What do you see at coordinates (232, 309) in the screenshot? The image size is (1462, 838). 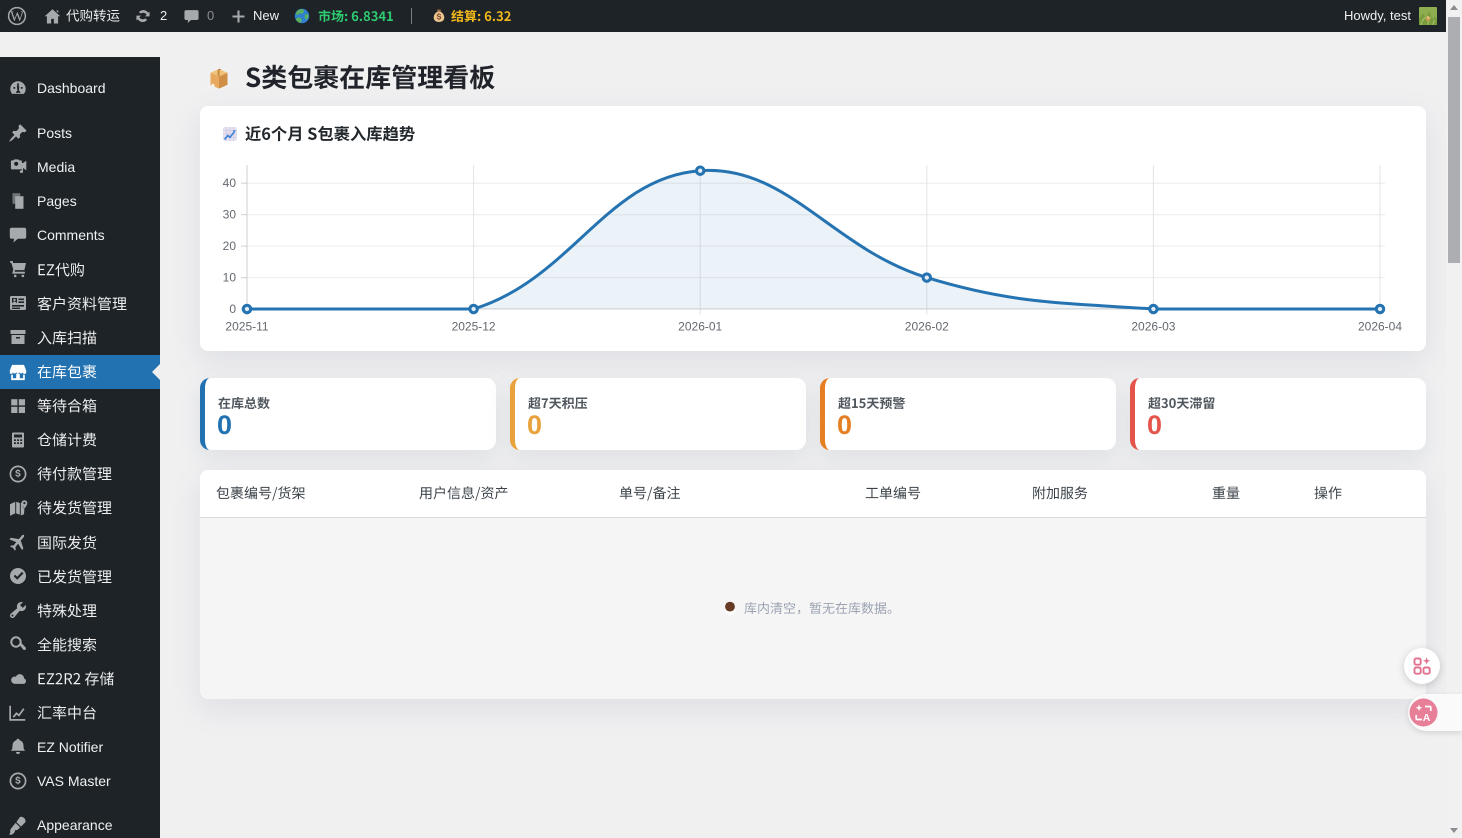 I see `svg-text: 0` at bounding box center [232, 309].